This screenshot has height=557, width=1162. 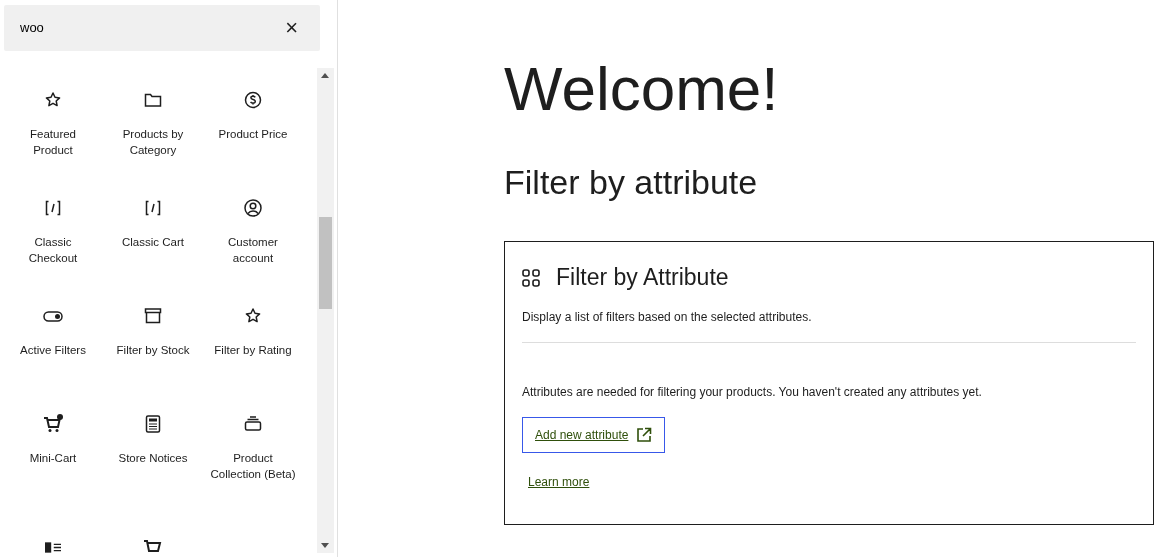 What do you see at coordinates (644, 434) in the screenshot?
I see `external-link-icon` at bounding box center [644, 434].